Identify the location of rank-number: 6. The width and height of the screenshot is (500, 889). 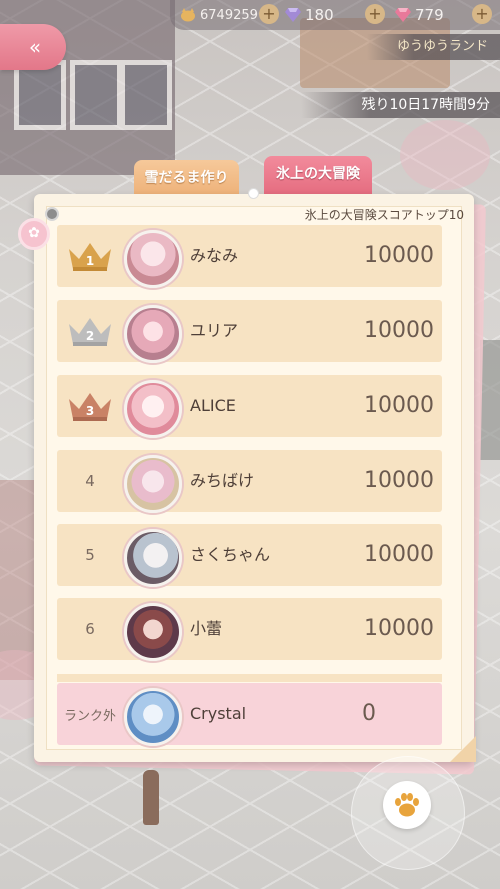
(90, 629).